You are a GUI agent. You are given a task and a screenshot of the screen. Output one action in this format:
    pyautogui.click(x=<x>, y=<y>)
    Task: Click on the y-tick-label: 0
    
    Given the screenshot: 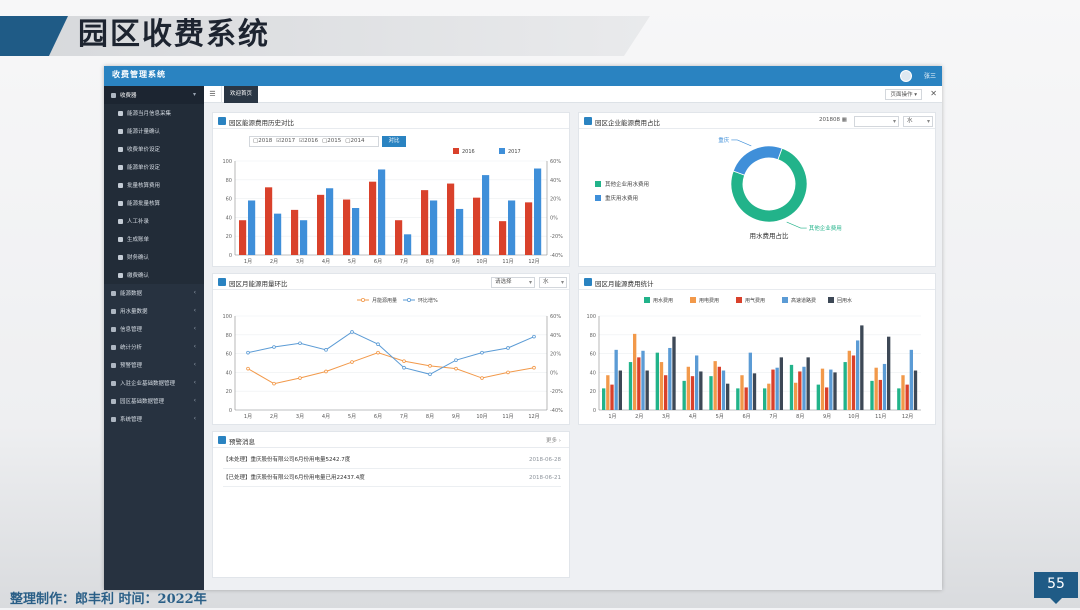 What is the action you would take?
    pyautogui.click(x=230, y=256)
    